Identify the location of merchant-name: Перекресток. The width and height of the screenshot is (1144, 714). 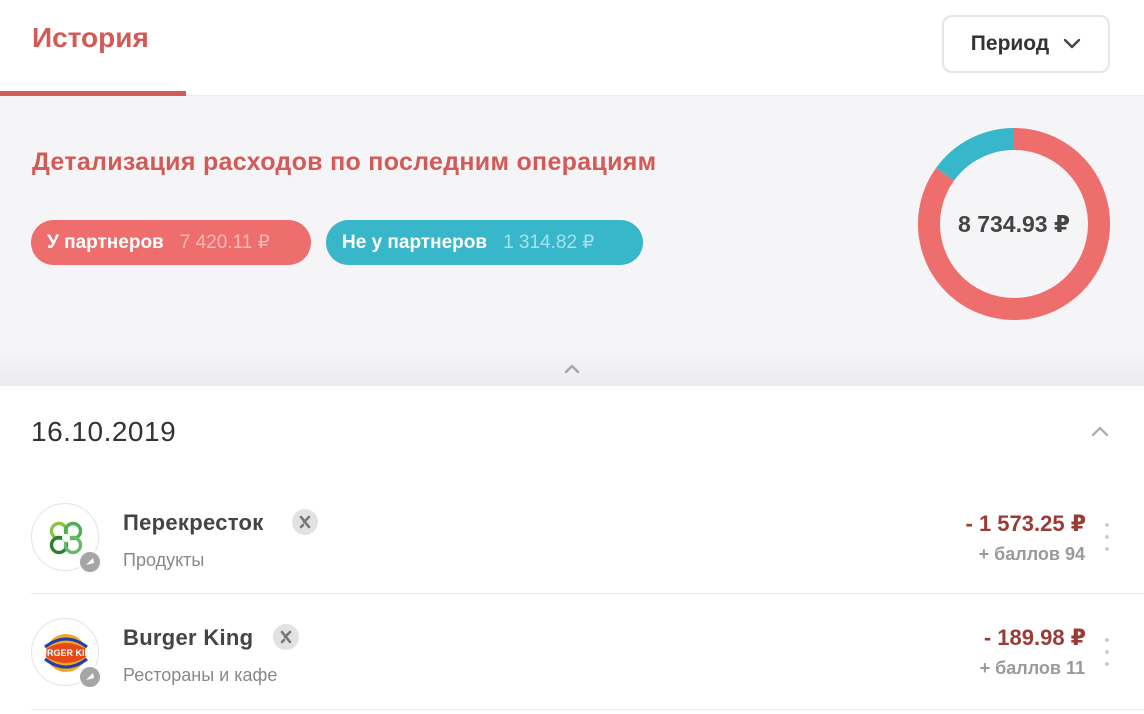
(193, 522).